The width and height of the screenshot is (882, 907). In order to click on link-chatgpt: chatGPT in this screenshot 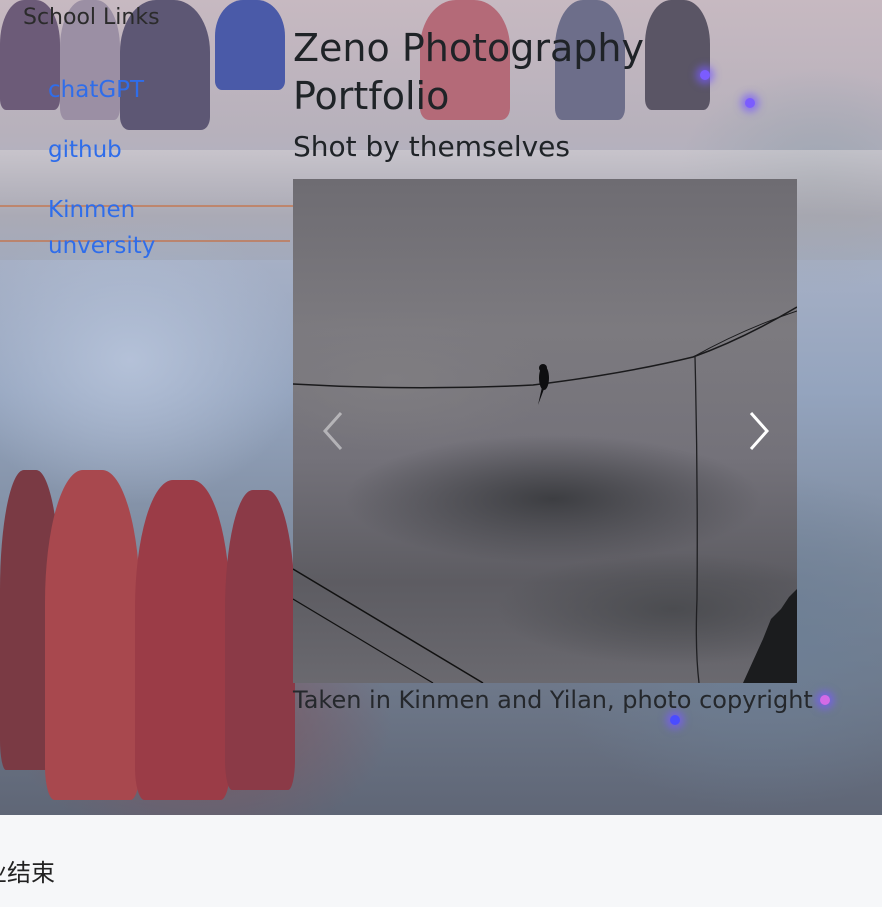, I will do `click(96, 90)`.